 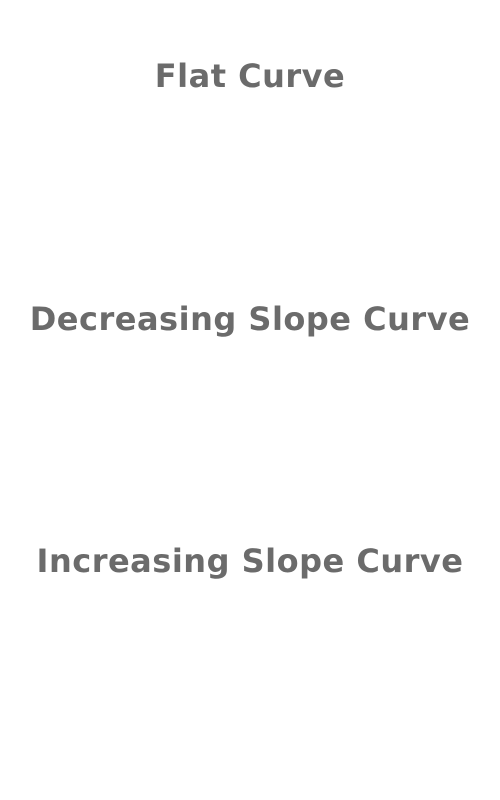 What do you see at coordinates (250, 561) in the screenshot?
I see `increasing-slope-curve-heading: Increasing Slope Curve` at bounding box center [250, 561].